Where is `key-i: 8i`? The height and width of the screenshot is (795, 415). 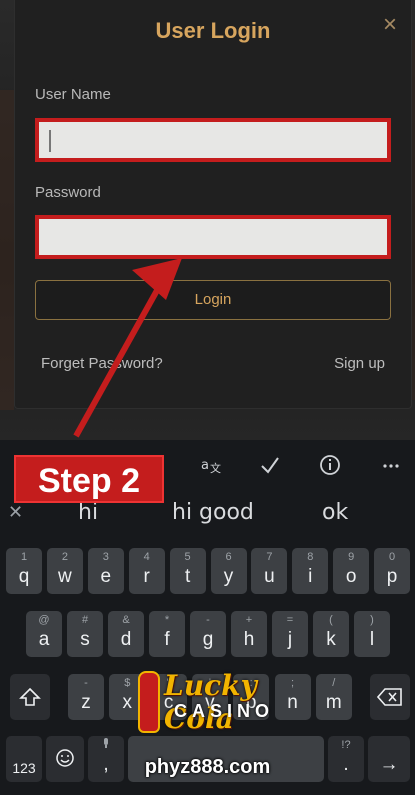 key-i: 8i is located at coordinates (310, 571).